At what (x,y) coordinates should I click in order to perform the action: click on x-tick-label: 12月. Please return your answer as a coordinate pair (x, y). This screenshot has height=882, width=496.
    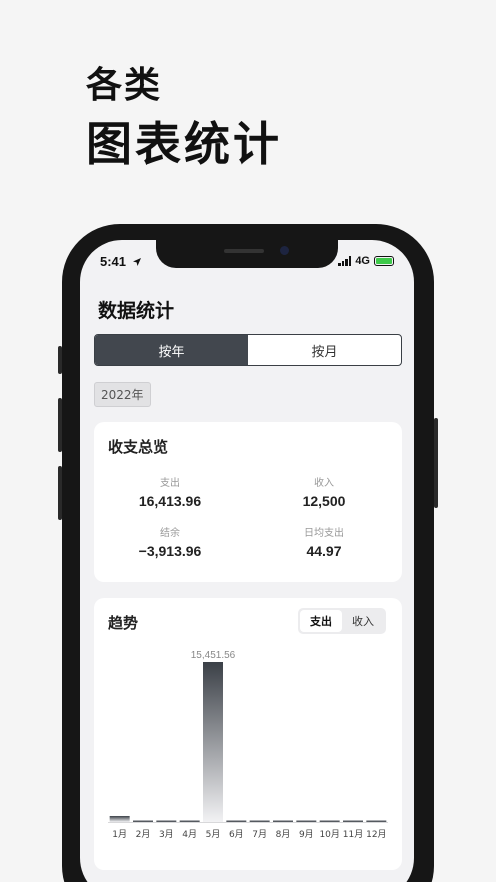
    Looking at the image, I should click on (376, 834).